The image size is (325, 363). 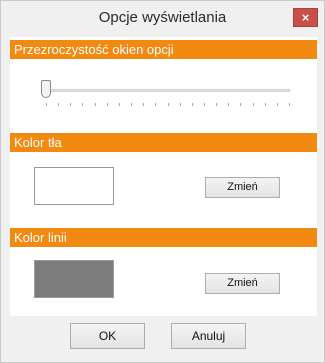 I want to click on transparency-section-header: Przezroczystość okien opcji, so click(x=163, y=49).